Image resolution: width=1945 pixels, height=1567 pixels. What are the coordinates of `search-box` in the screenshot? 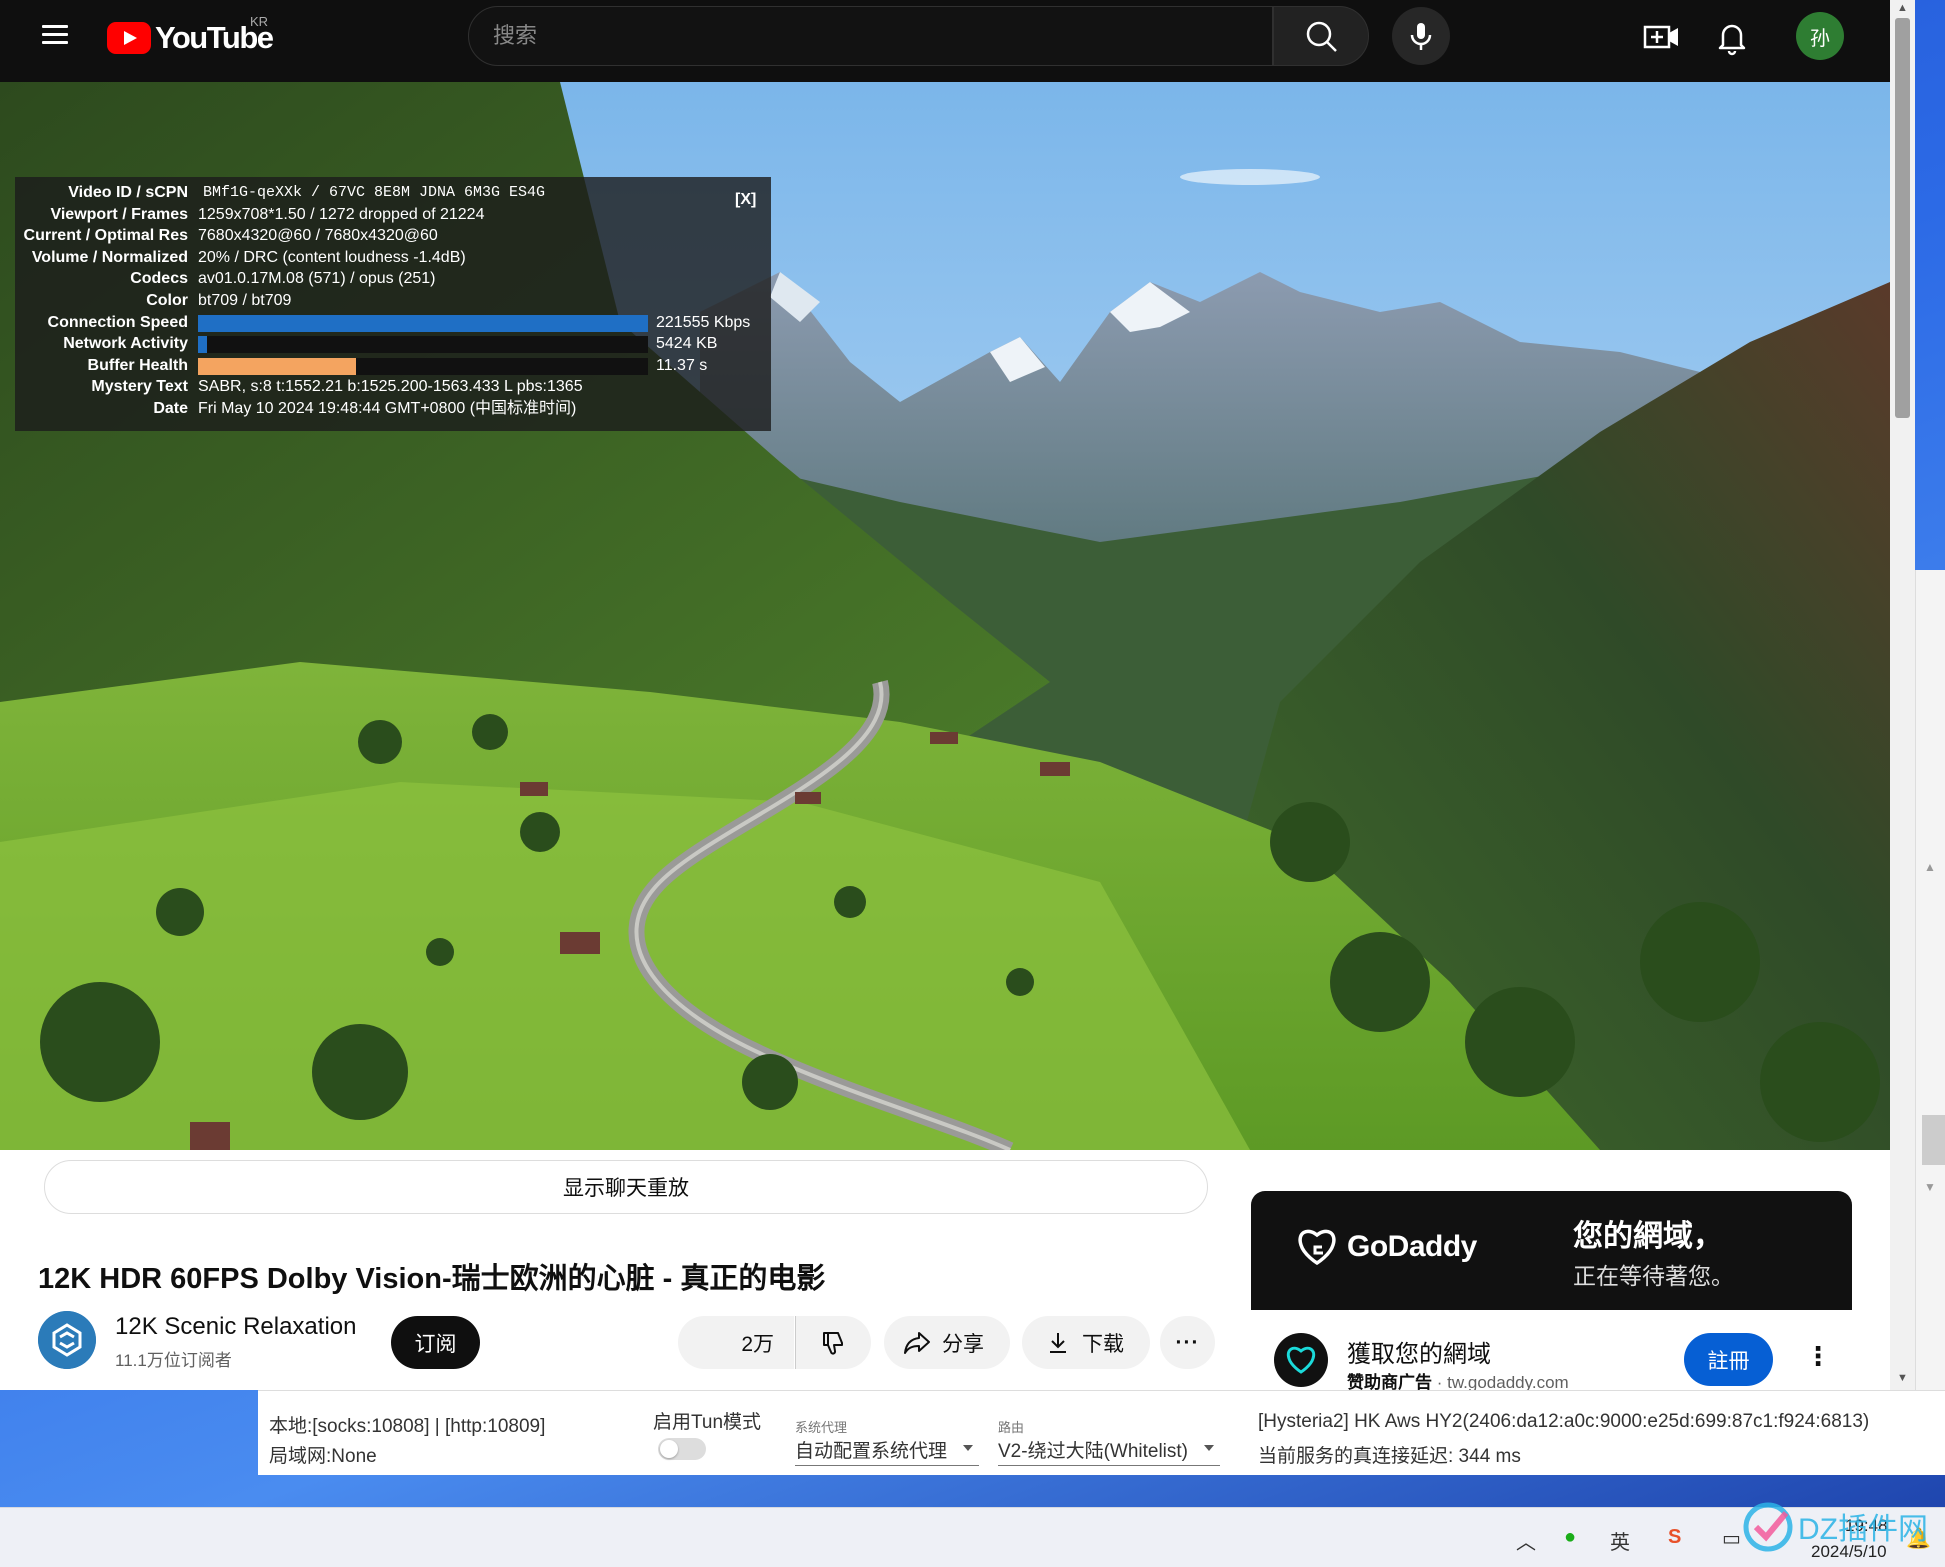 It's located at (870, 36).